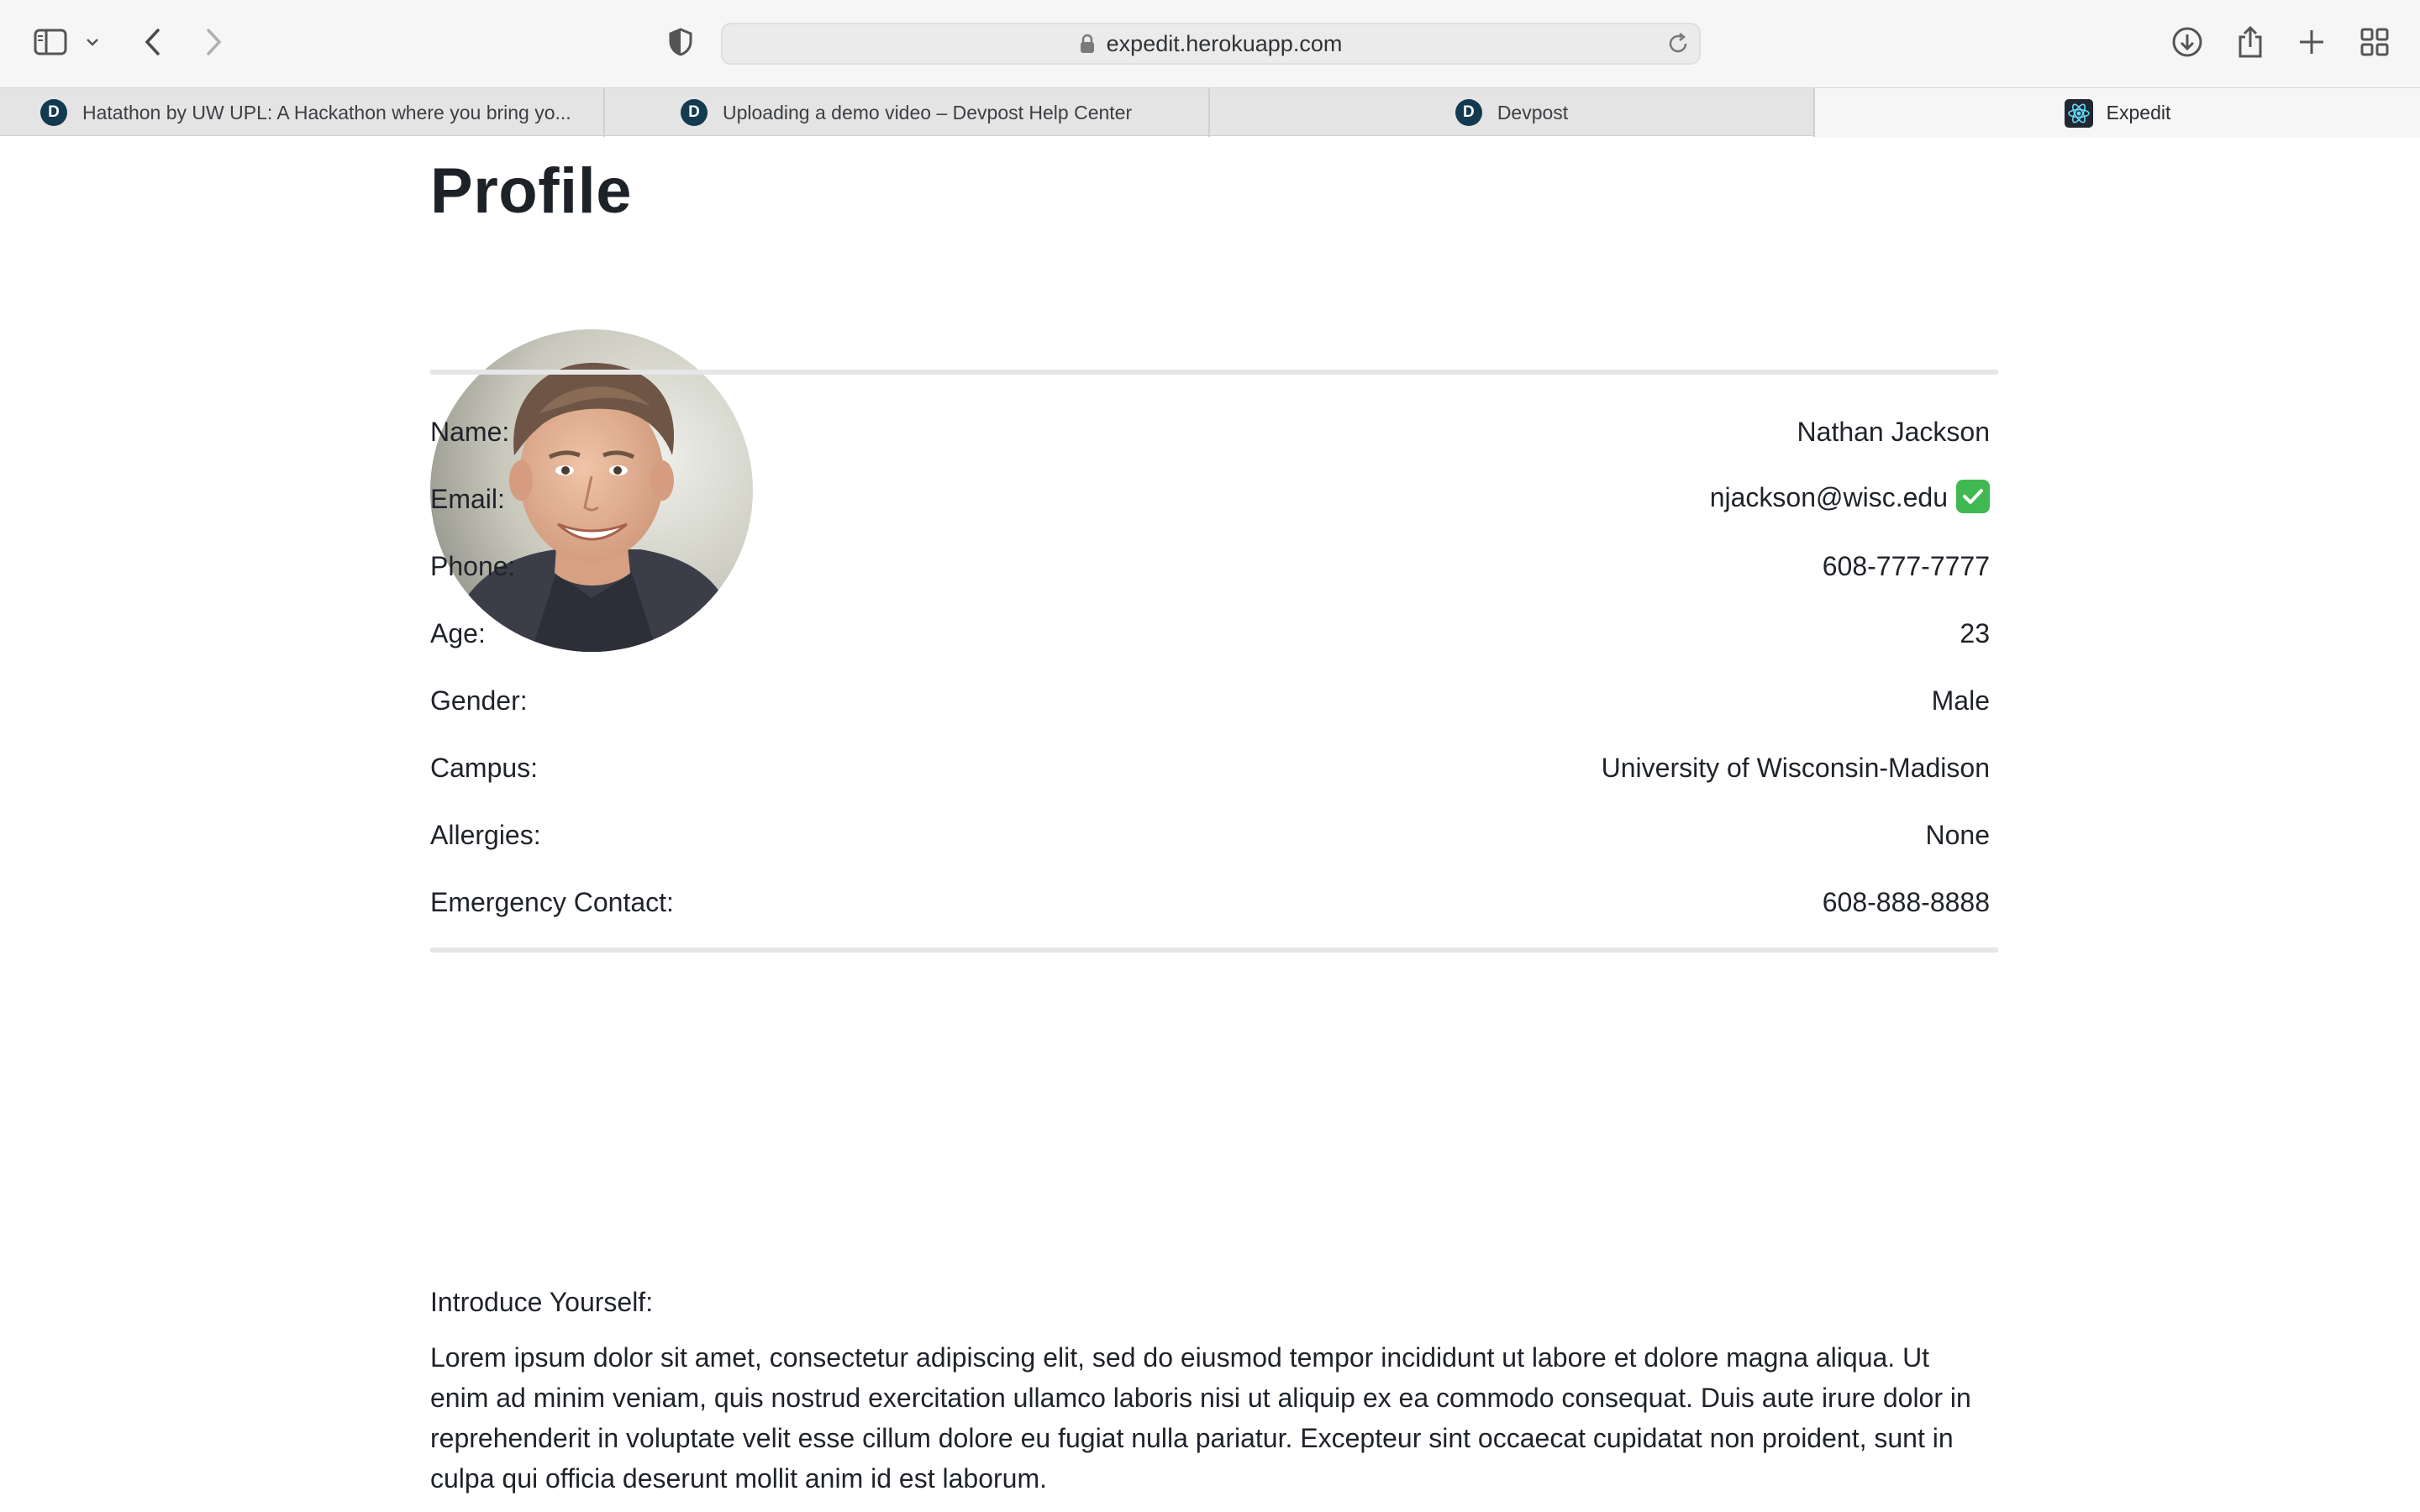 Image resolution: width=2420 pixels, height=1512 pixels. I want to click on field-label: Allergies:, so click(485, 834).